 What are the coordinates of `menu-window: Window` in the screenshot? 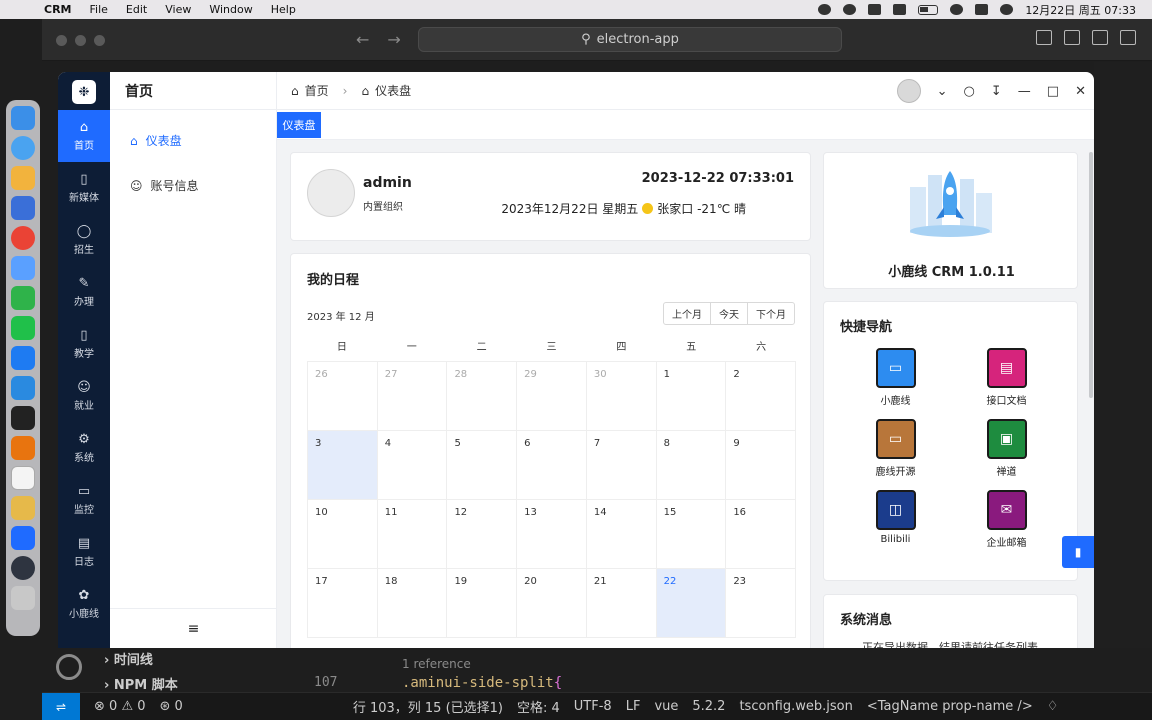 It's located at (230, 9).